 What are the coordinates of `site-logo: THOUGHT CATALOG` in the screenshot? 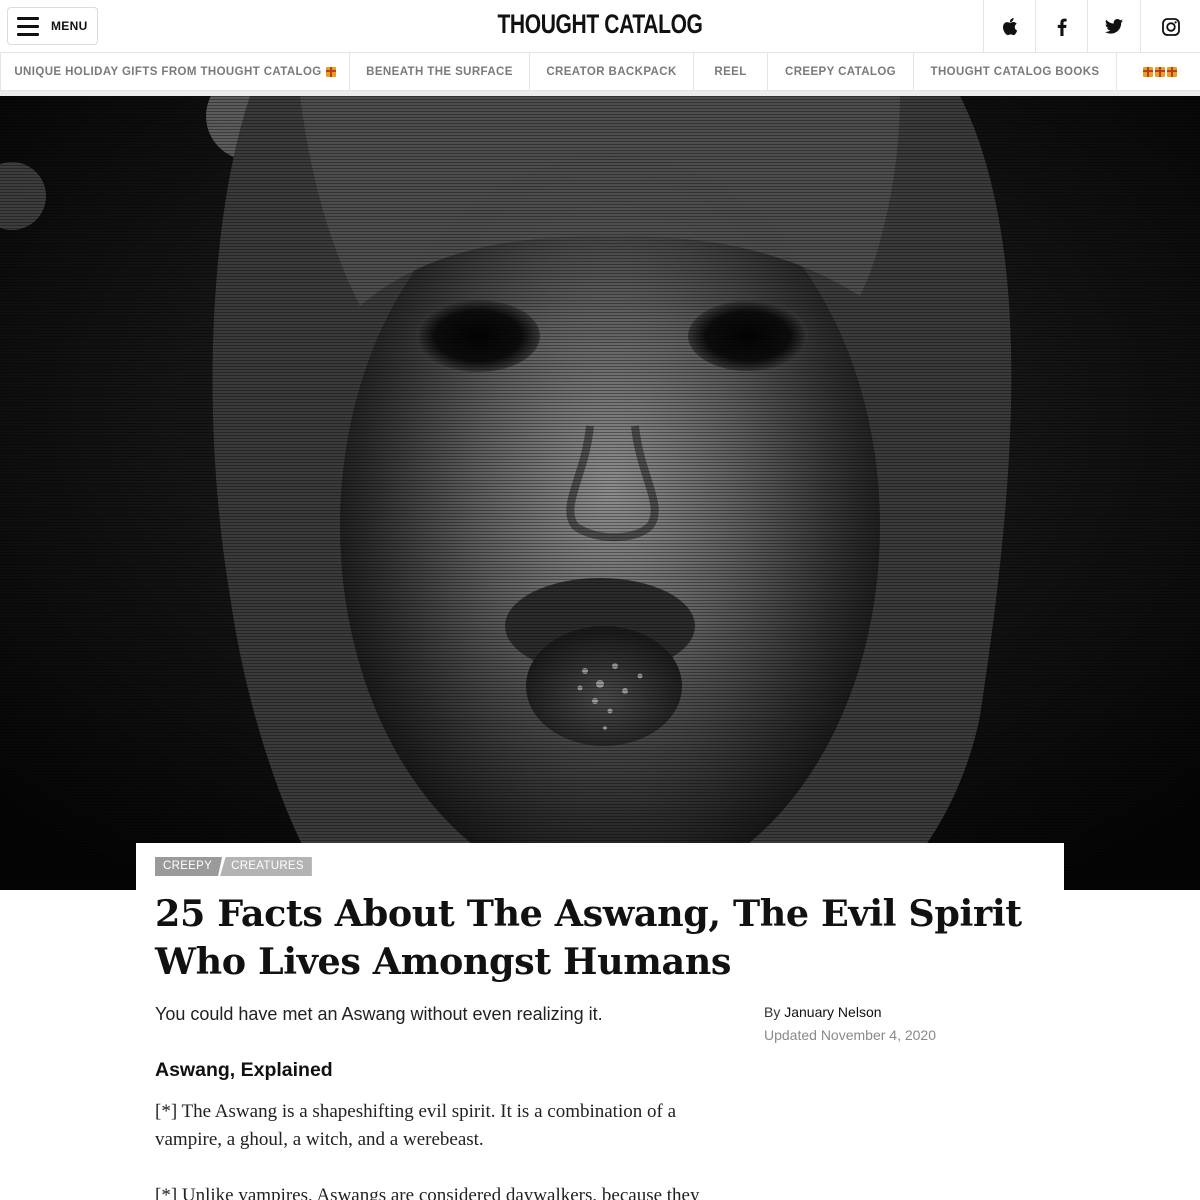 It's located at (600, 24).